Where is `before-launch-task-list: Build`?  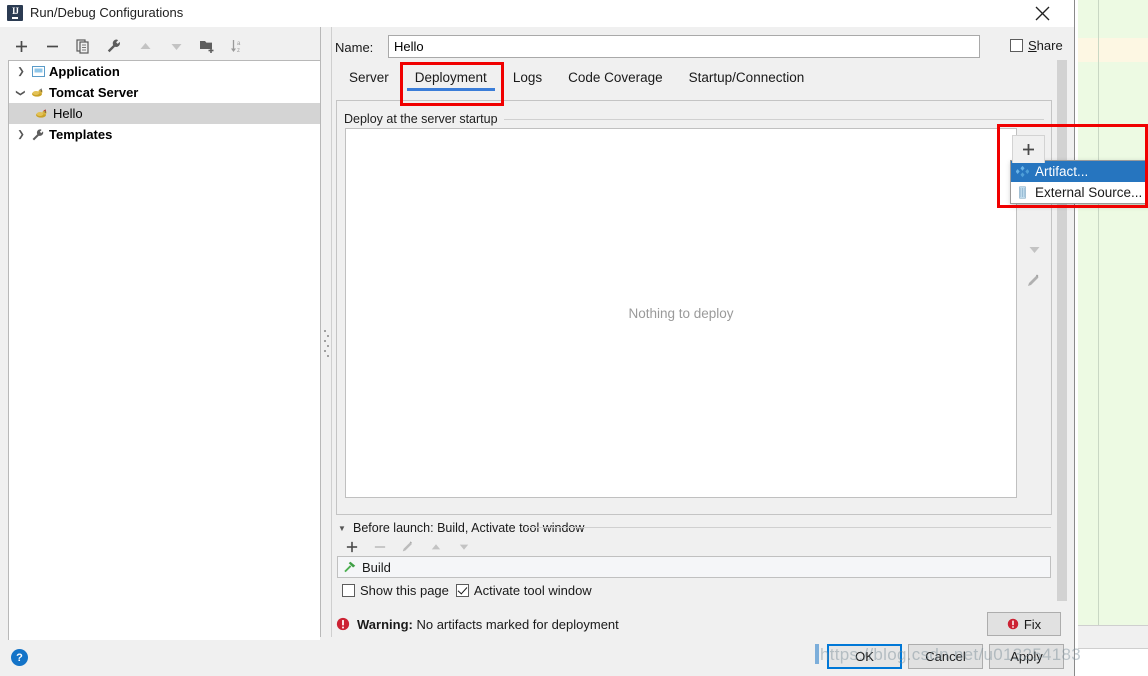 before-launch-task-list: Build is located at coordinates (694, 567).